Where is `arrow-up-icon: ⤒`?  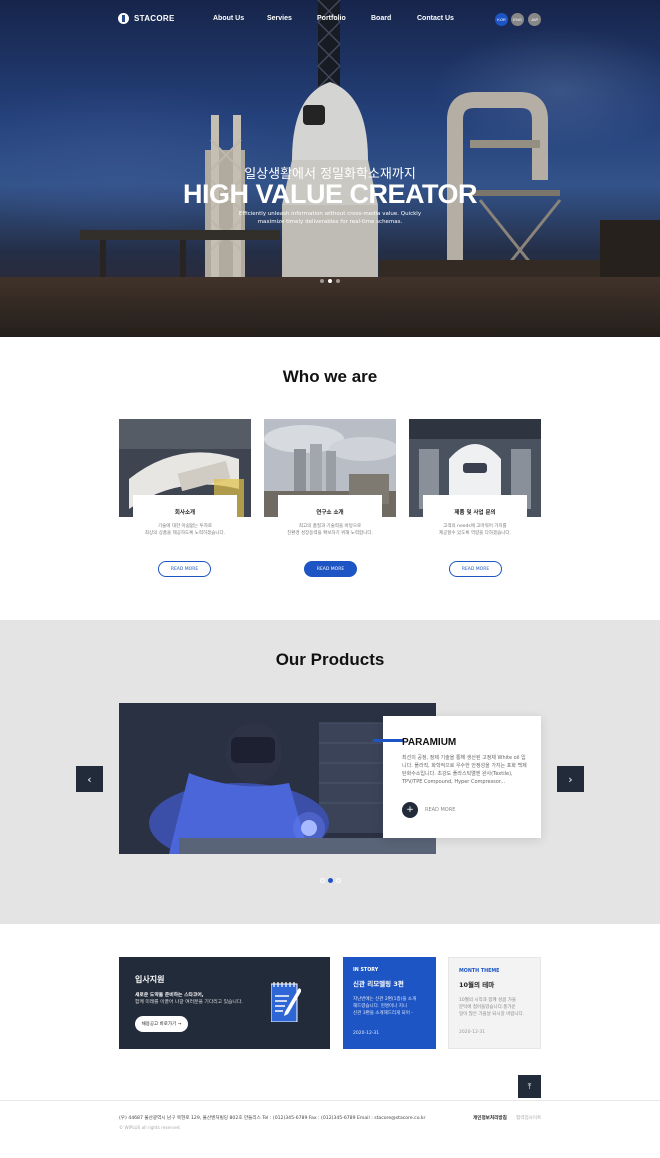
arrow-up-icon: ⤒ is located at coordinates (529, 1086).